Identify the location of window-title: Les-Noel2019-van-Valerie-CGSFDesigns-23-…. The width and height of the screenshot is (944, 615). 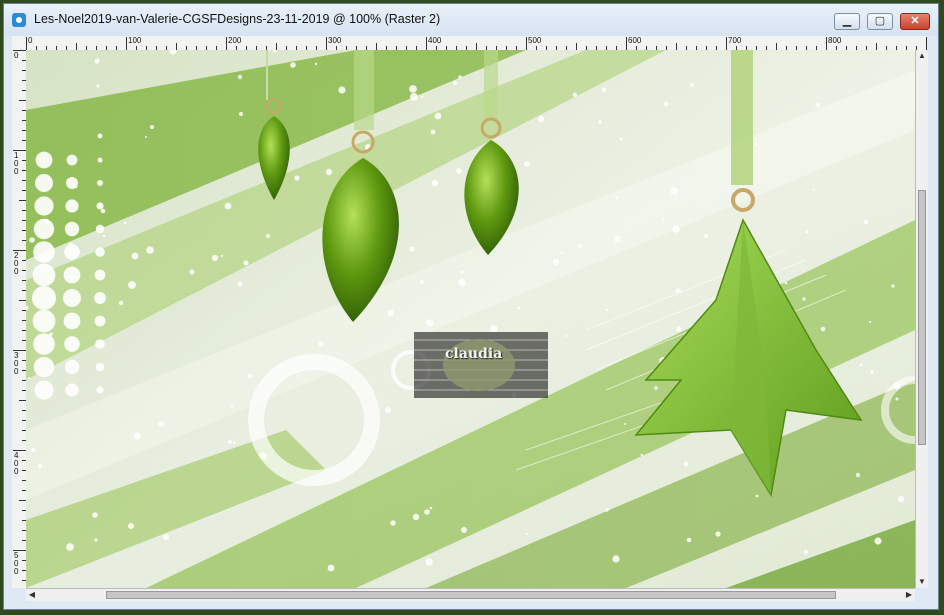
(237, 19).